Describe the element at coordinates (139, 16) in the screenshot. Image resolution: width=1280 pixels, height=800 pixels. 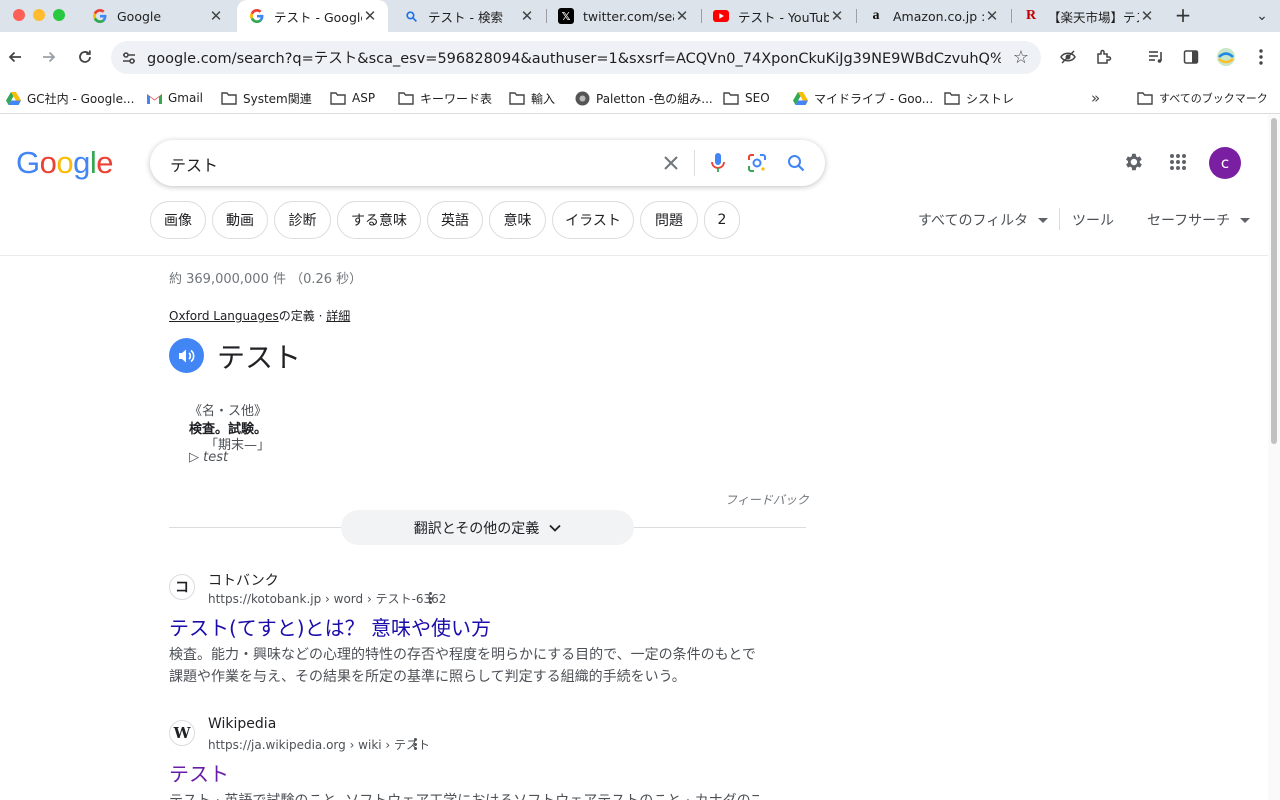
I see `tab-title: Google` at that location.